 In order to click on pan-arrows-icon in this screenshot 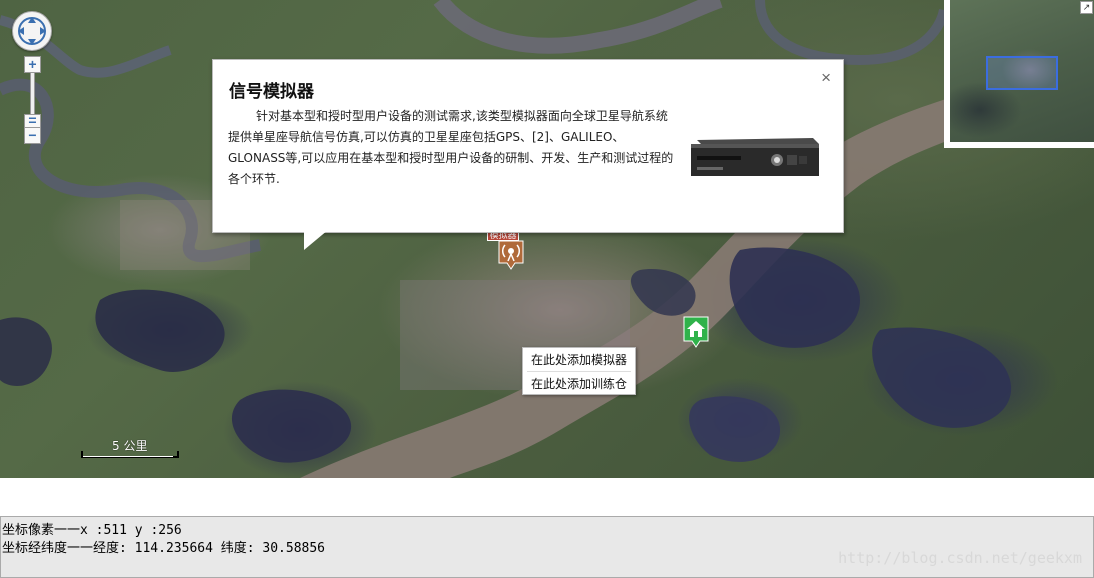, I will do `click(32, 31)`.